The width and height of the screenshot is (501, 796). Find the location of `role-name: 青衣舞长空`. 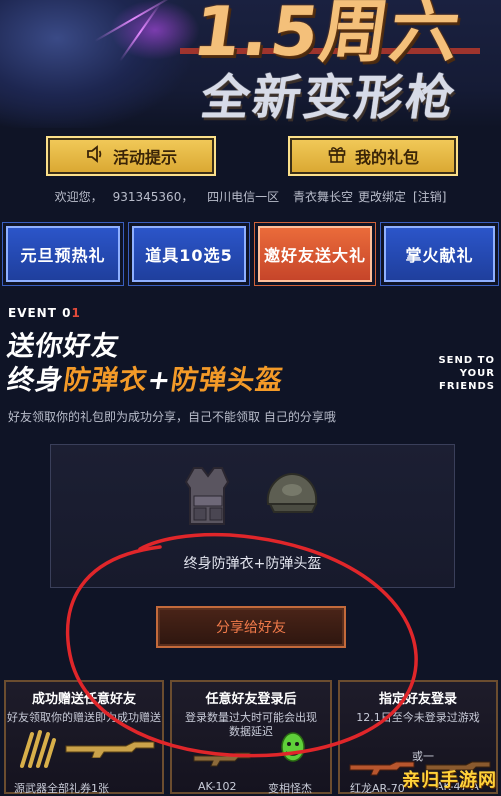

role-name: 青衣舞长空 is located at coordinates (323, 197).